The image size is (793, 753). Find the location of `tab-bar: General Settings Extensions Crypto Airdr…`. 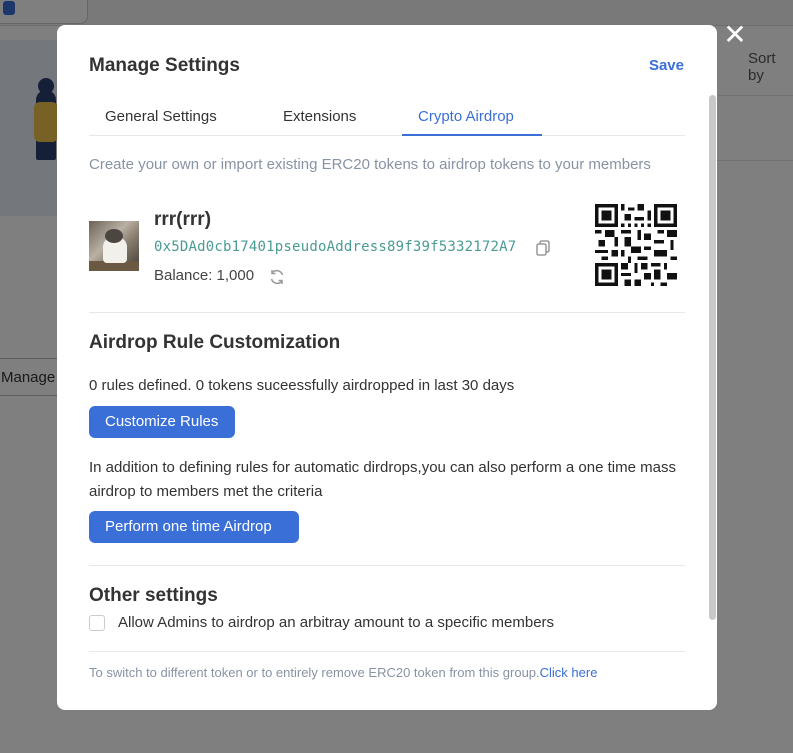

tab-bar: General Settings Extensions Crypto Airdr… is located at coordinates (387, 119).